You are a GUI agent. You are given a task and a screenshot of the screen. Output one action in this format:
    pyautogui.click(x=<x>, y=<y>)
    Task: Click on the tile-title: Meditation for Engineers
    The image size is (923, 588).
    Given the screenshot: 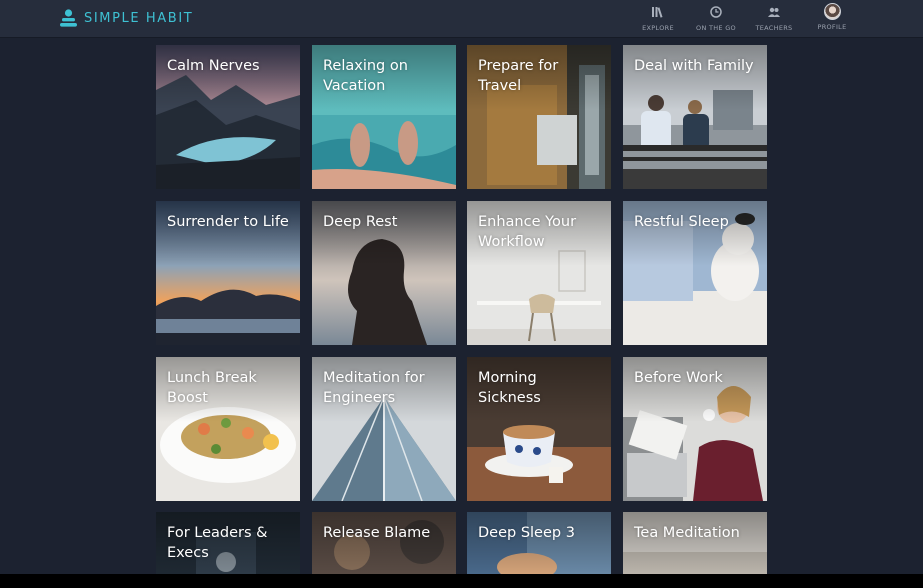 What is the action you would take?
    pyautogui.click(x=374, y=388)
    